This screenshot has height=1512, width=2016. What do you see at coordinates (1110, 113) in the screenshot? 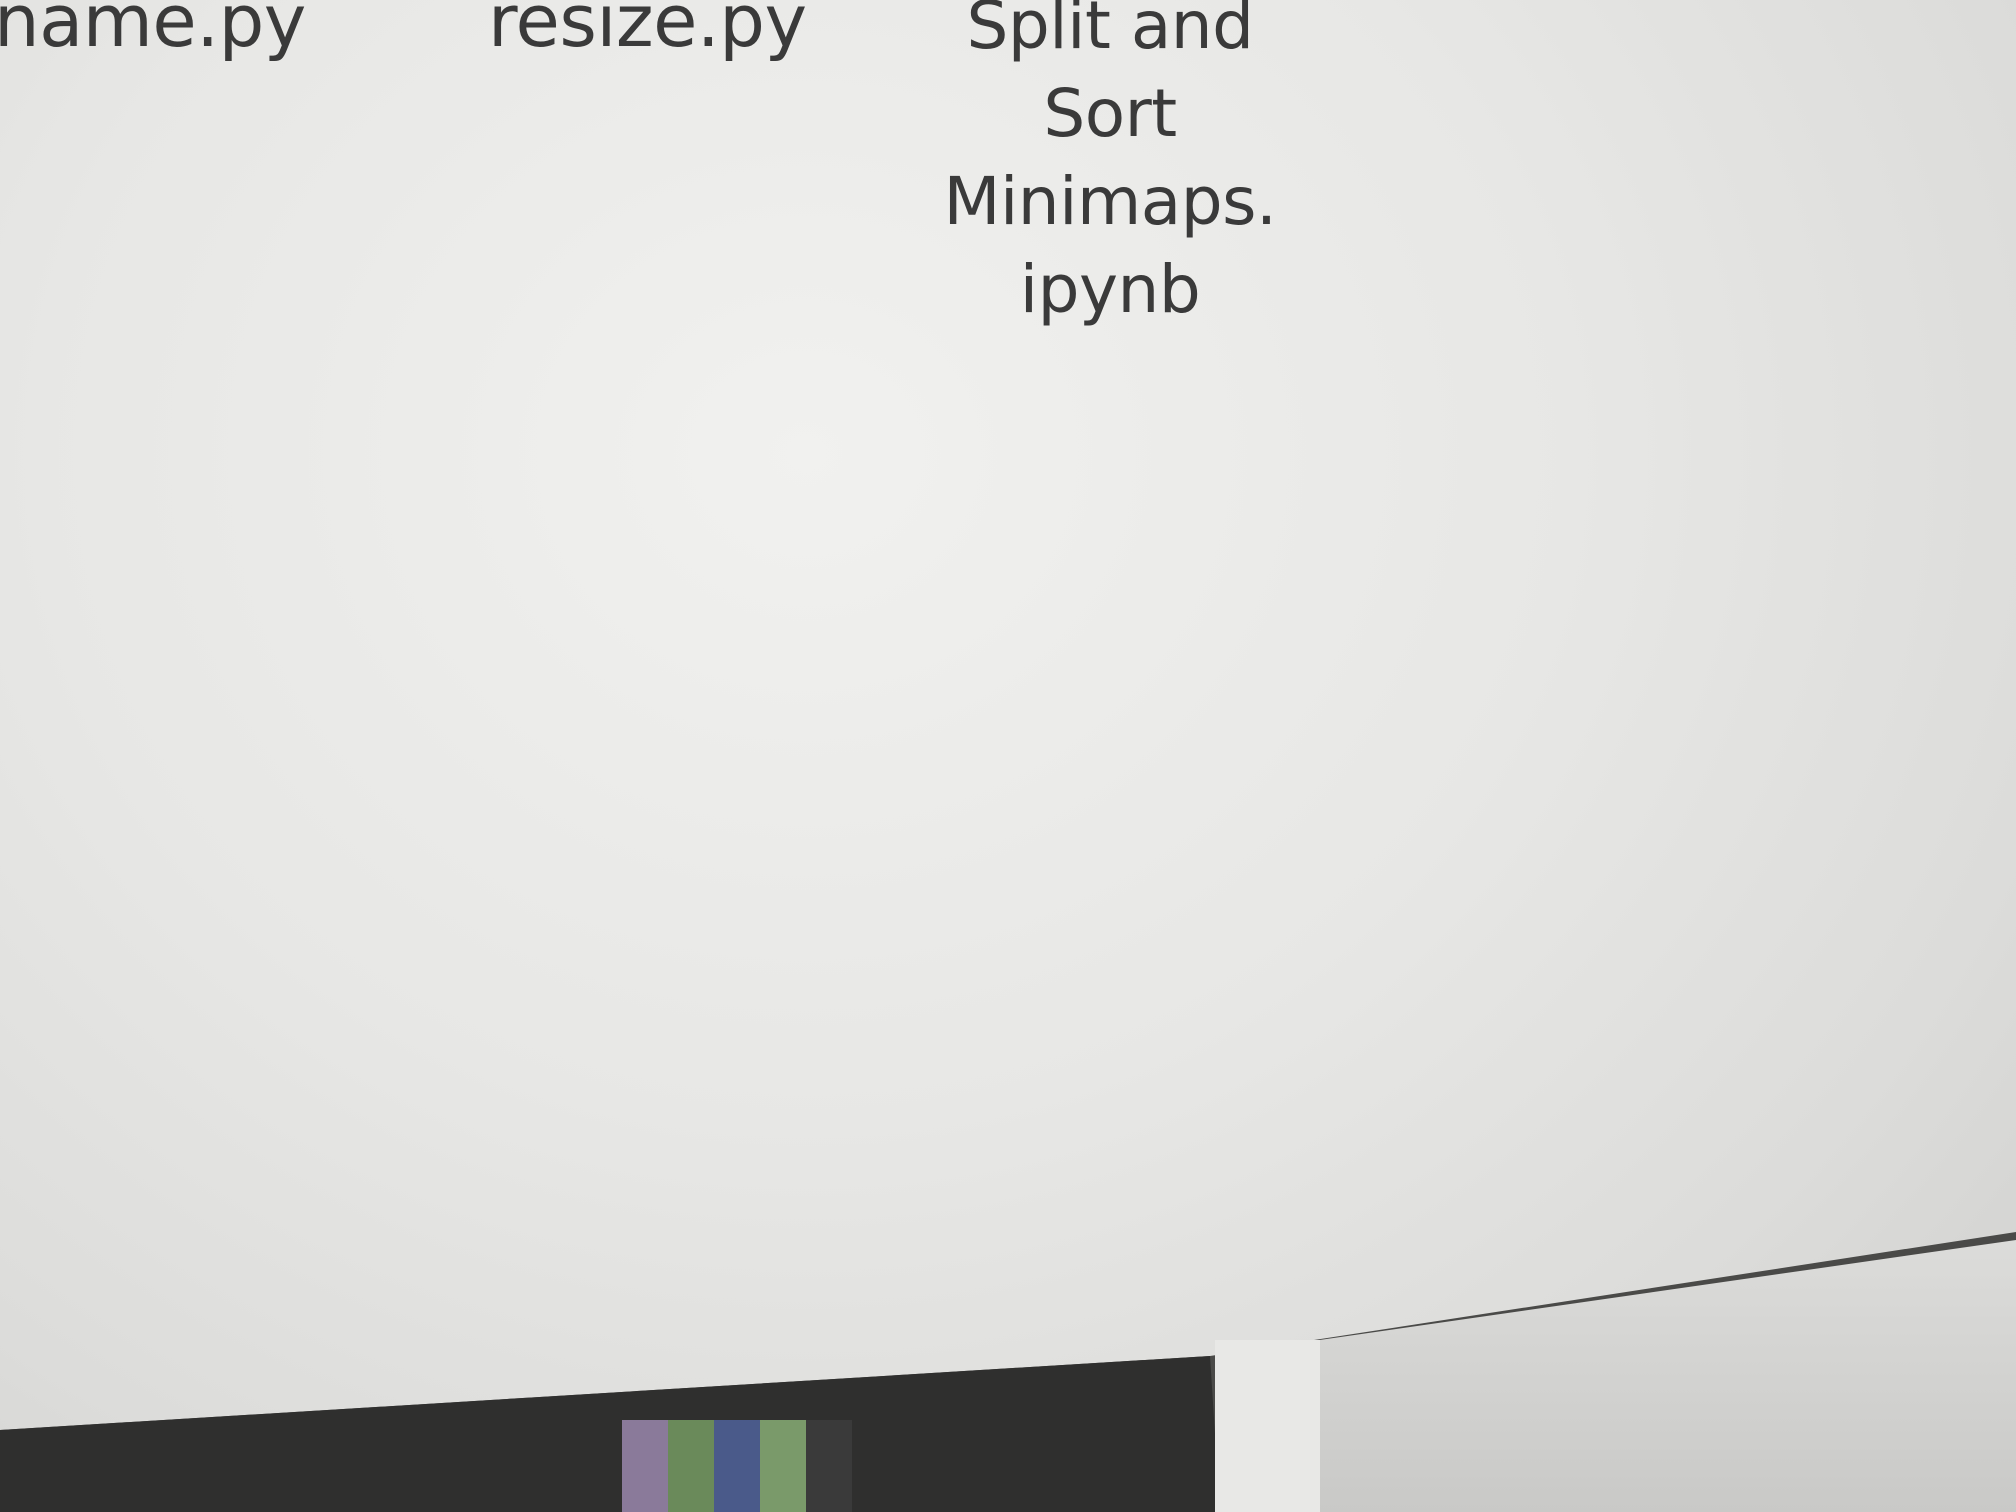
I see `file-name-line: Sort` at bounding box center [1110, 113].